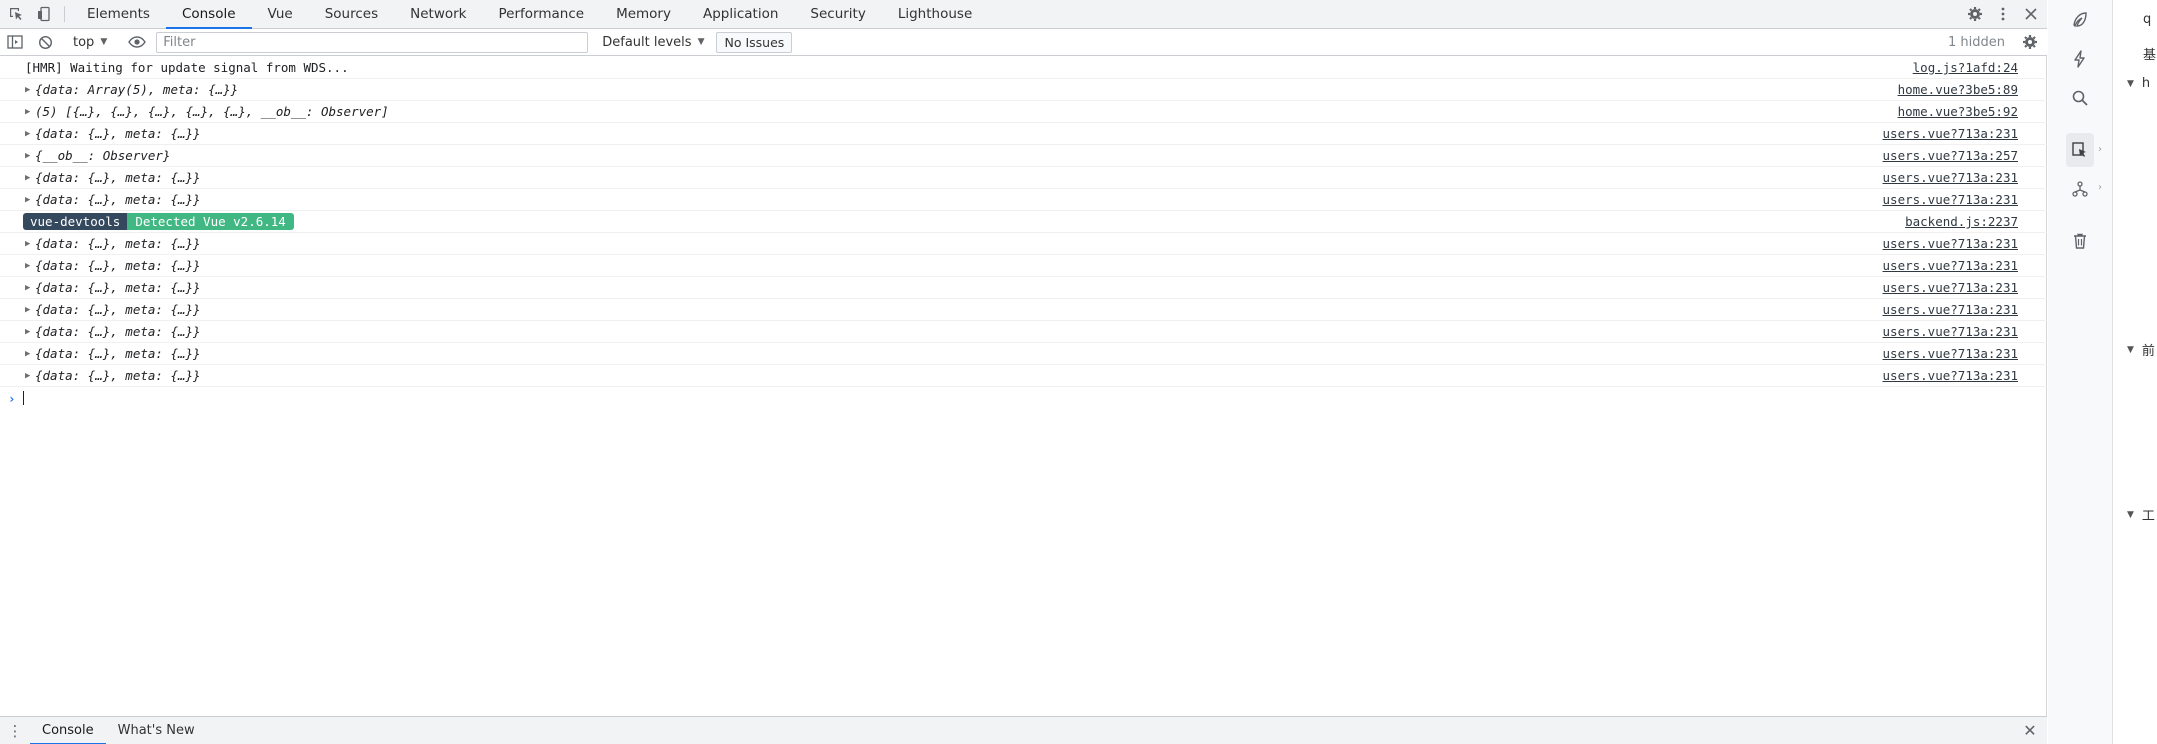 This screenshot has height=744, width=2157. Describe the element at coordinates (2135, 83) in the screenshot. I see `page-strip-tree-item: ▼ h` at that location.